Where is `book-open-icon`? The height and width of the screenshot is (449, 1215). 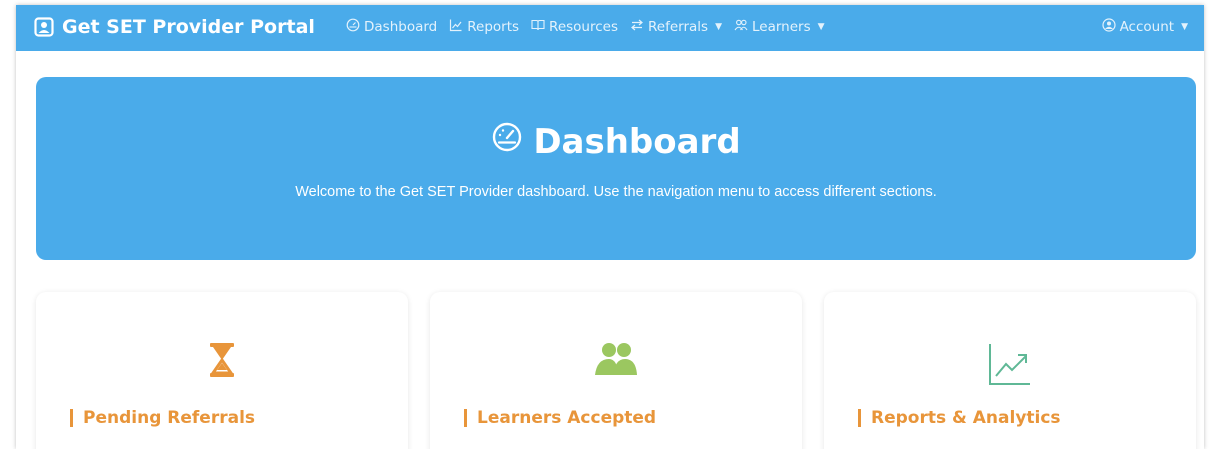 book-open-icon is located at coordinates (538, 27).